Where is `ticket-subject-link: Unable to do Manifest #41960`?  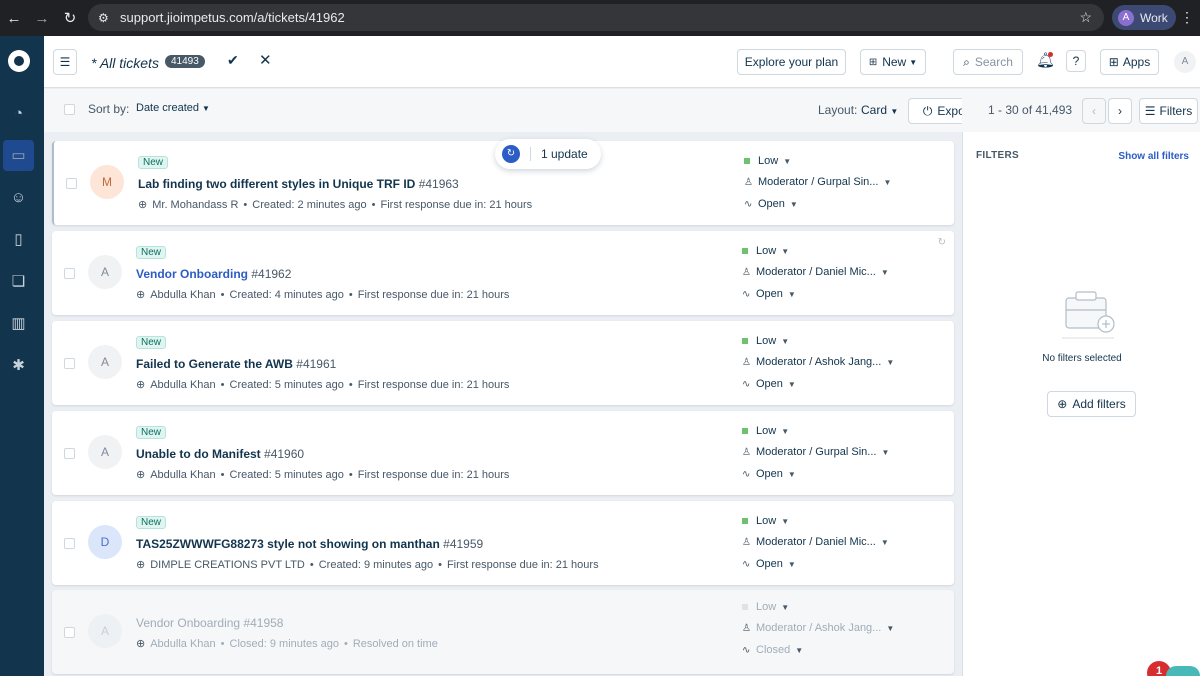
ticket-subject-link: Unable to do Manifest #41960 is located at coordinates (220, 454).